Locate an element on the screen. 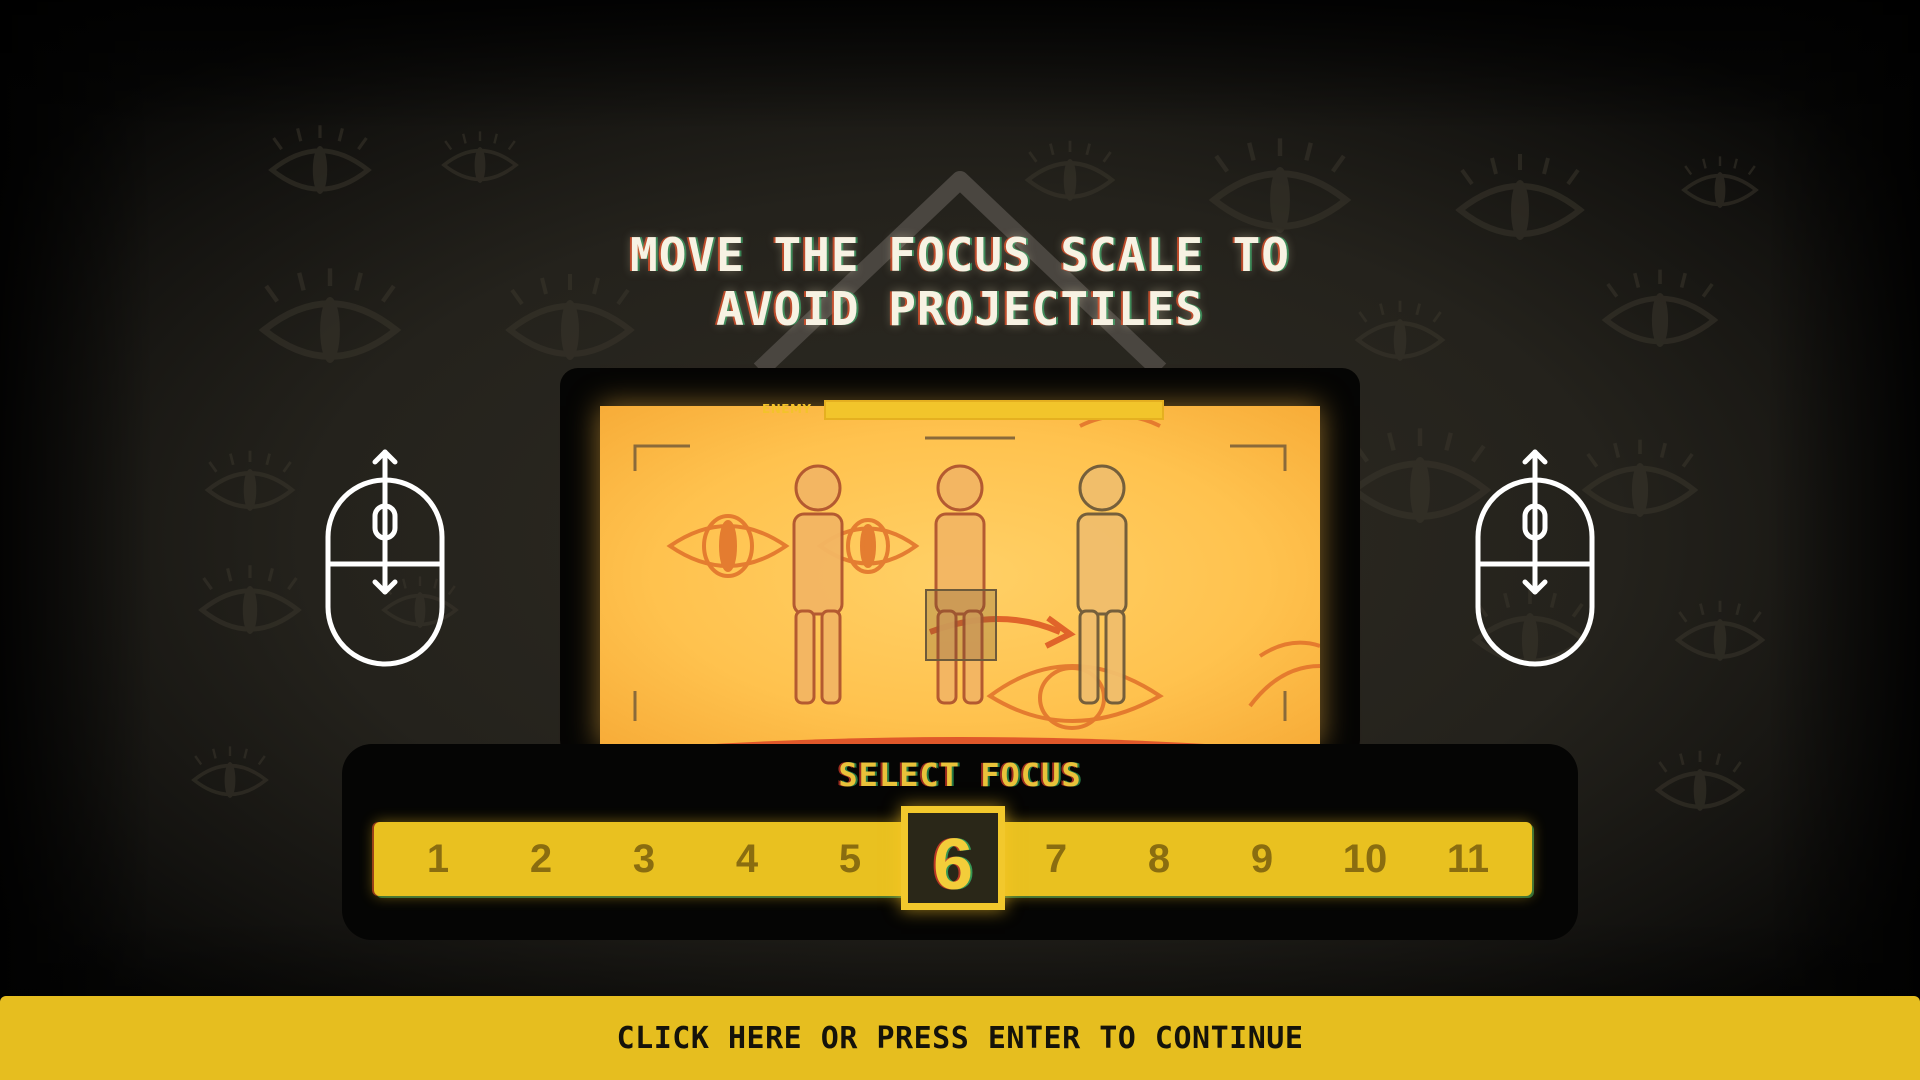 Image resolution: width=1920 pixels, height=1080 pixels. enemy-health-fill is located at coordinates (994, 410).